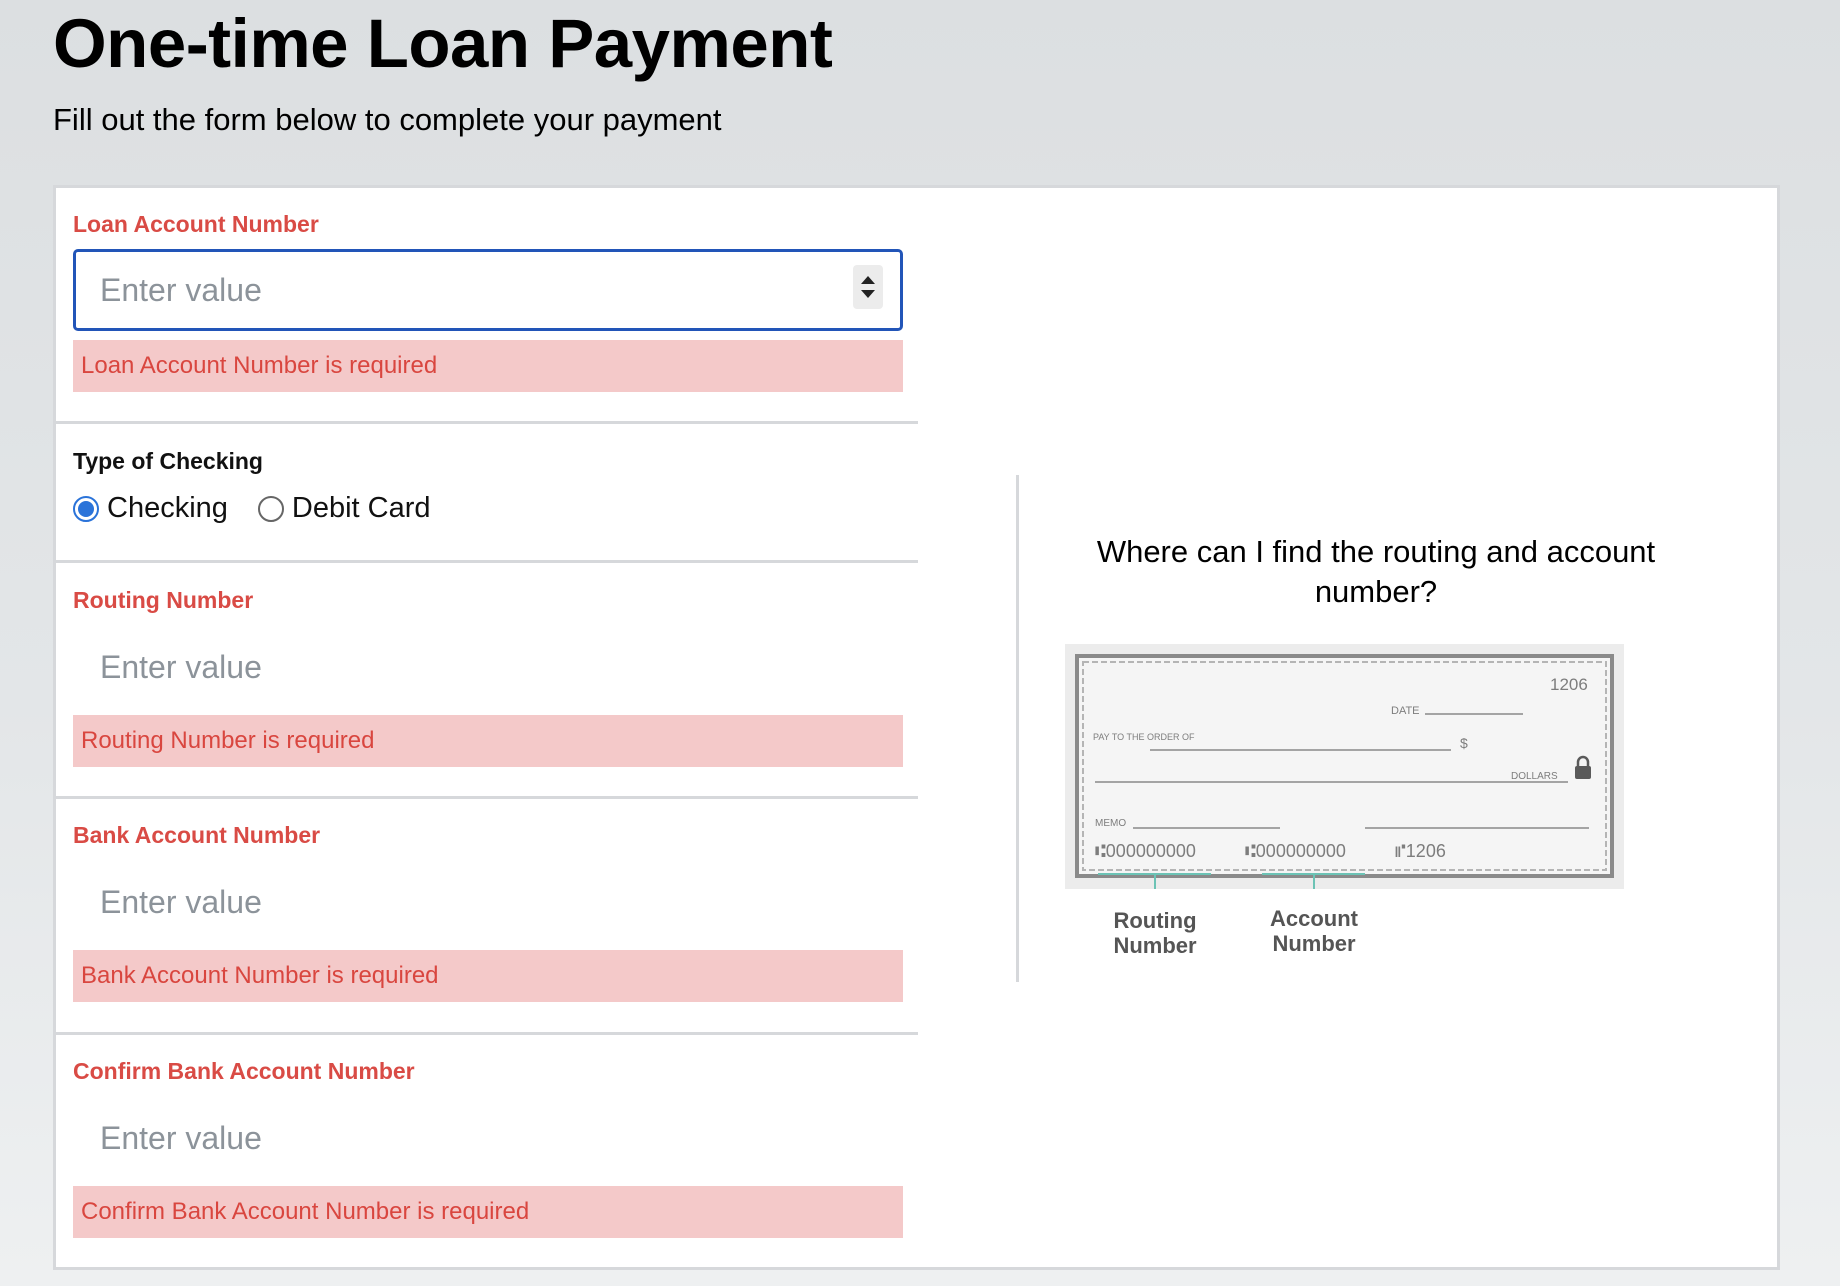 The width and height of the screenshot is (1840, 1286). Describe the element at coordinates (168, 461) in the screenshot. I see `checking-type-label: Type of Checking` at that location.